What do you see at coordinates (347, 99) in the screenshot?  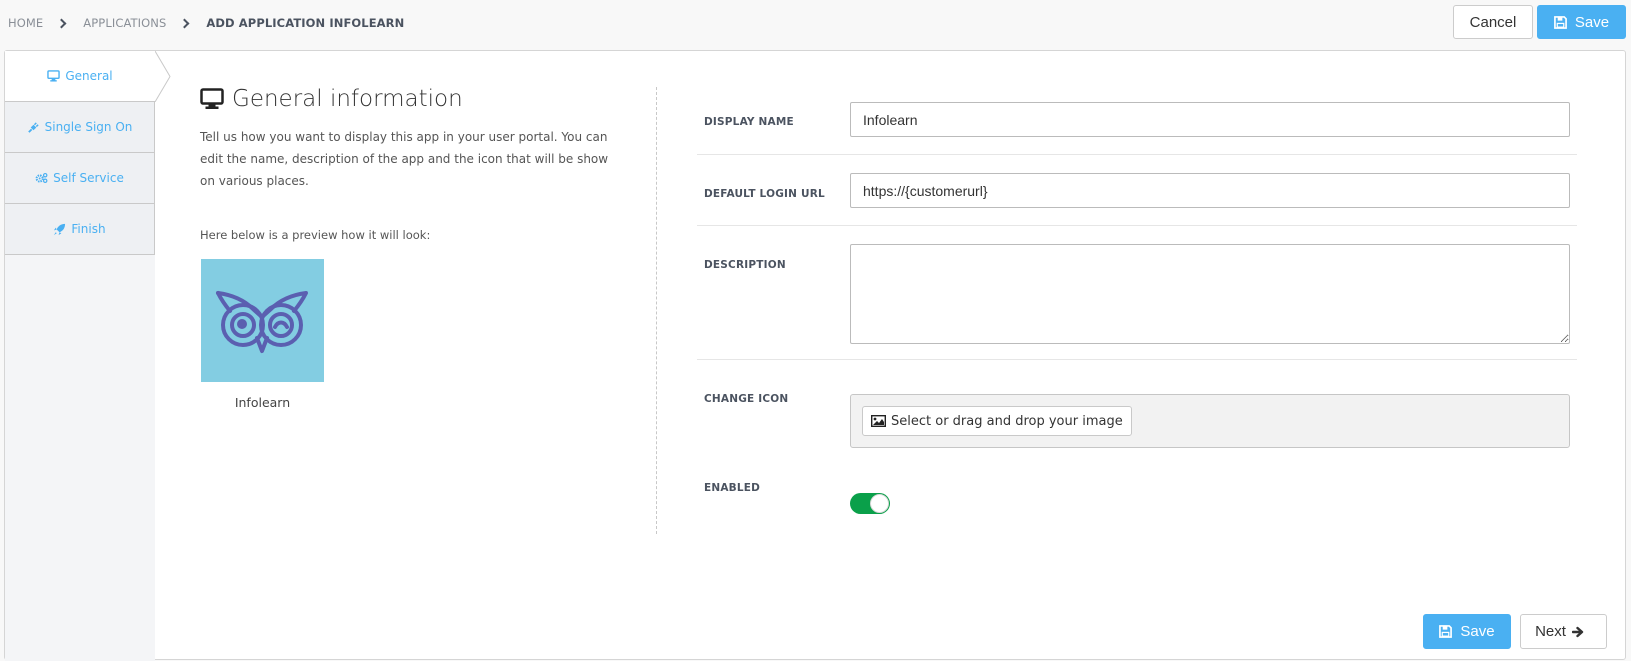 I see `page-title-text: General information` at bounding box center [347, 99].